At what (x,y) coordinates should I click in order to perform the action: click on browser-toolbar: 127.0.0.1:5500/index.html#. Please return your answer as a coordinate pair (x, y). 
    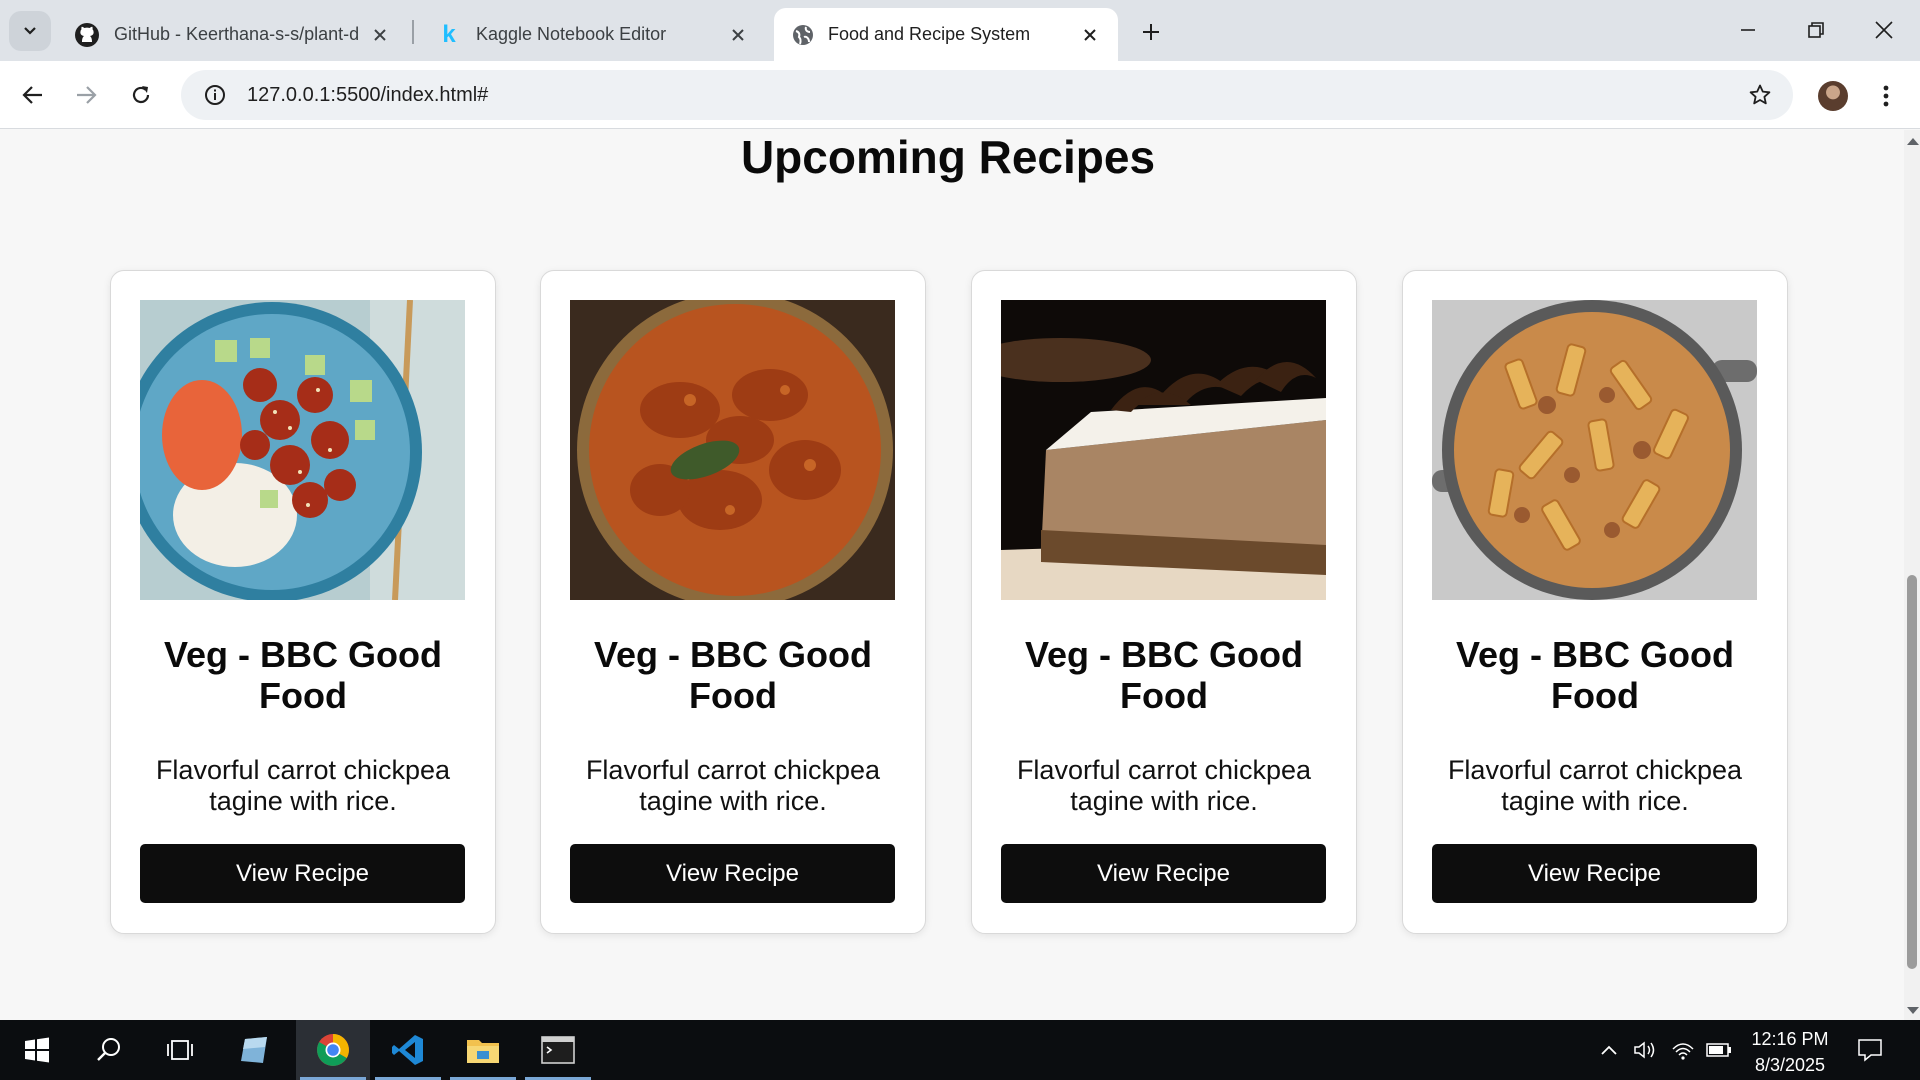
    Looking at the image, I should click on (960, 95).